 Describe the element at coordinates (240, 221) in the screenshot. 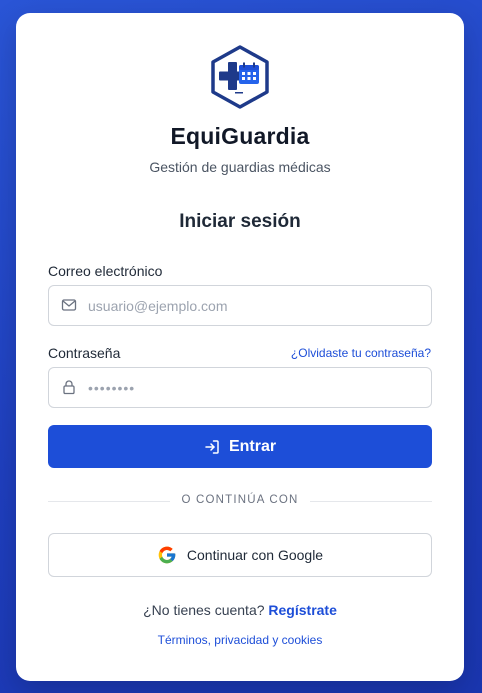

I see `form-title: Iniciar sesión` at that location.